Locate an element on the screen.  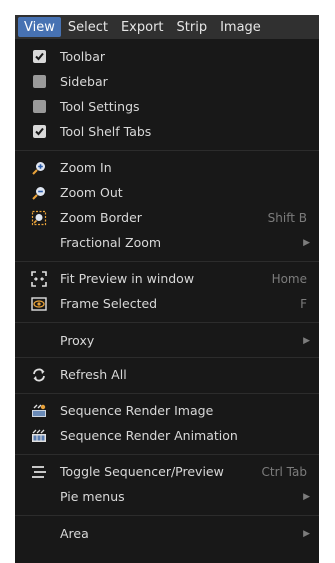
menu-item-render-animation: Sequence Render Animation is located at coordinates (167, 435).